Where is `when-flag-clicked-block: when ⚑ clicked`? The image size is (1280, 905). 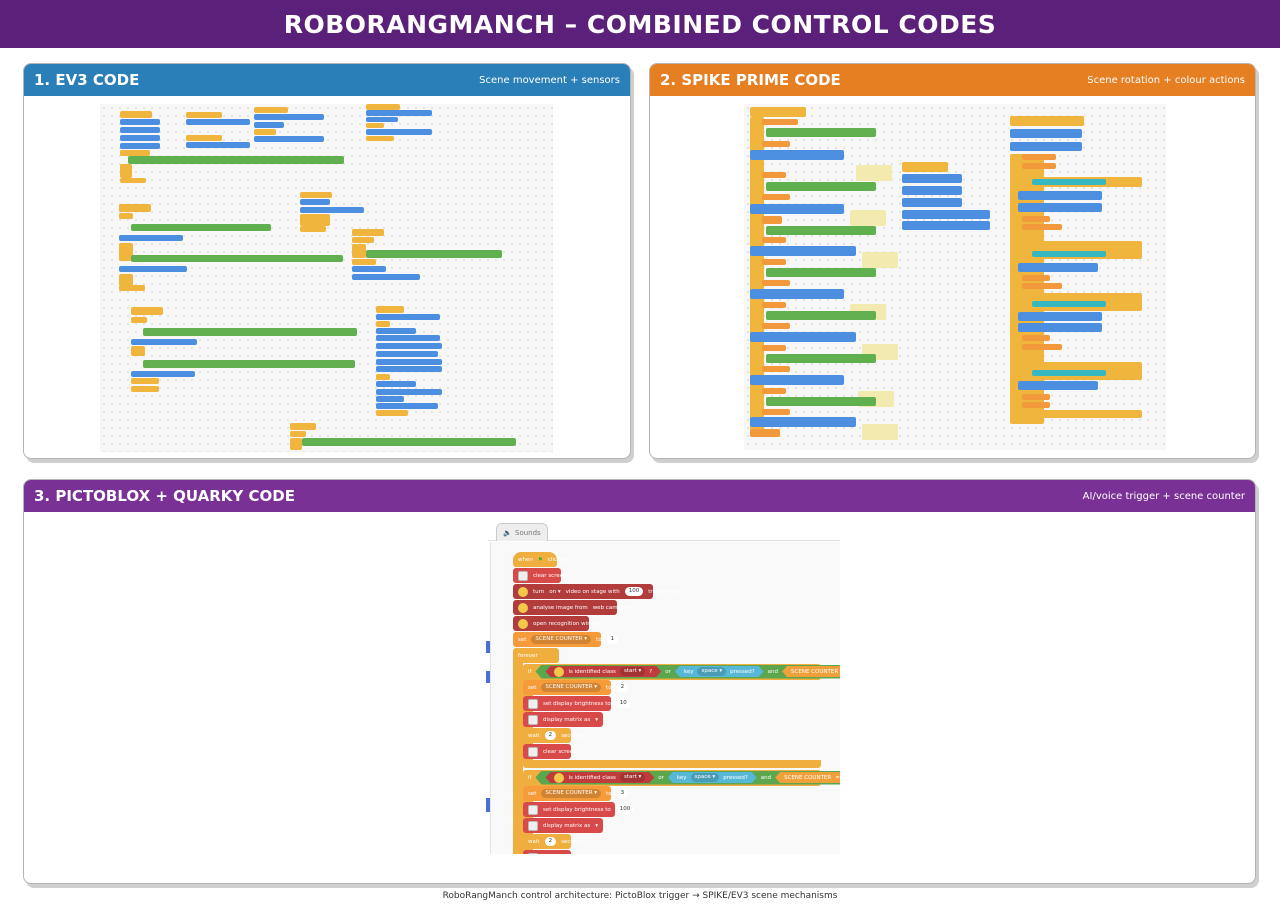 when-flag-clicked-block: when ⚑ clicked is located at coordinates (540, 559).